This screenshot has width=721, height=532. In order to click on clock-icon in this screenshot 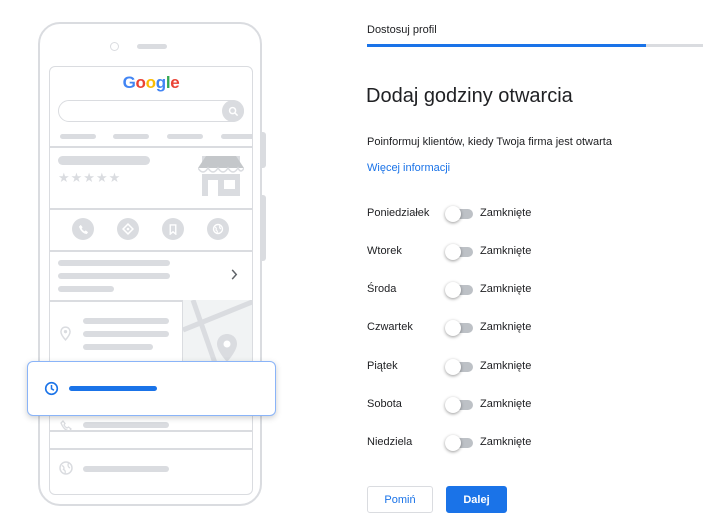, I will do `click(51, 391)`.